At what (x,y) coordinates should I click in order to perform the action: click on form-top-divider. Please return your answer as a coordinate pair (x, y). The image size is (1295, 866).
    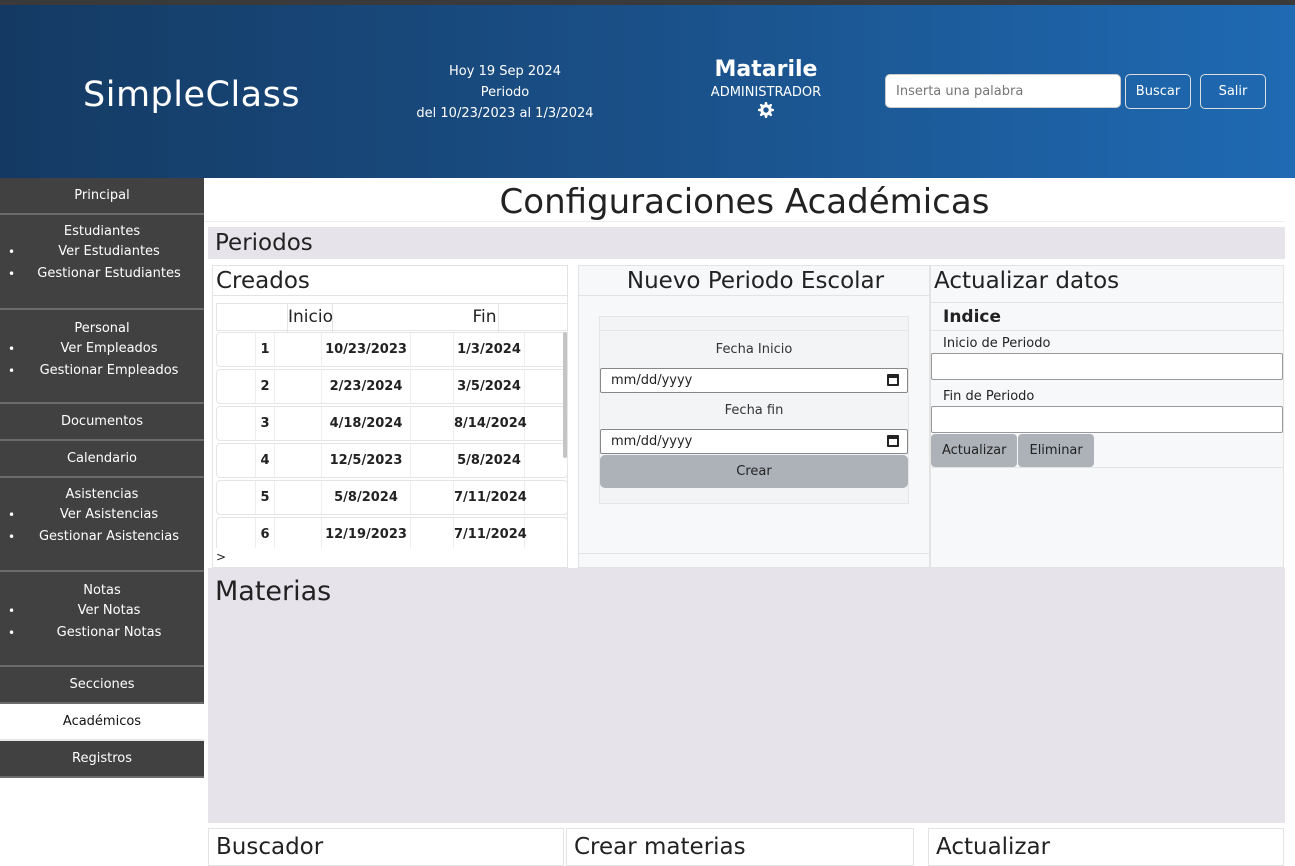
    Looking at the image, I should click on (754, 324).